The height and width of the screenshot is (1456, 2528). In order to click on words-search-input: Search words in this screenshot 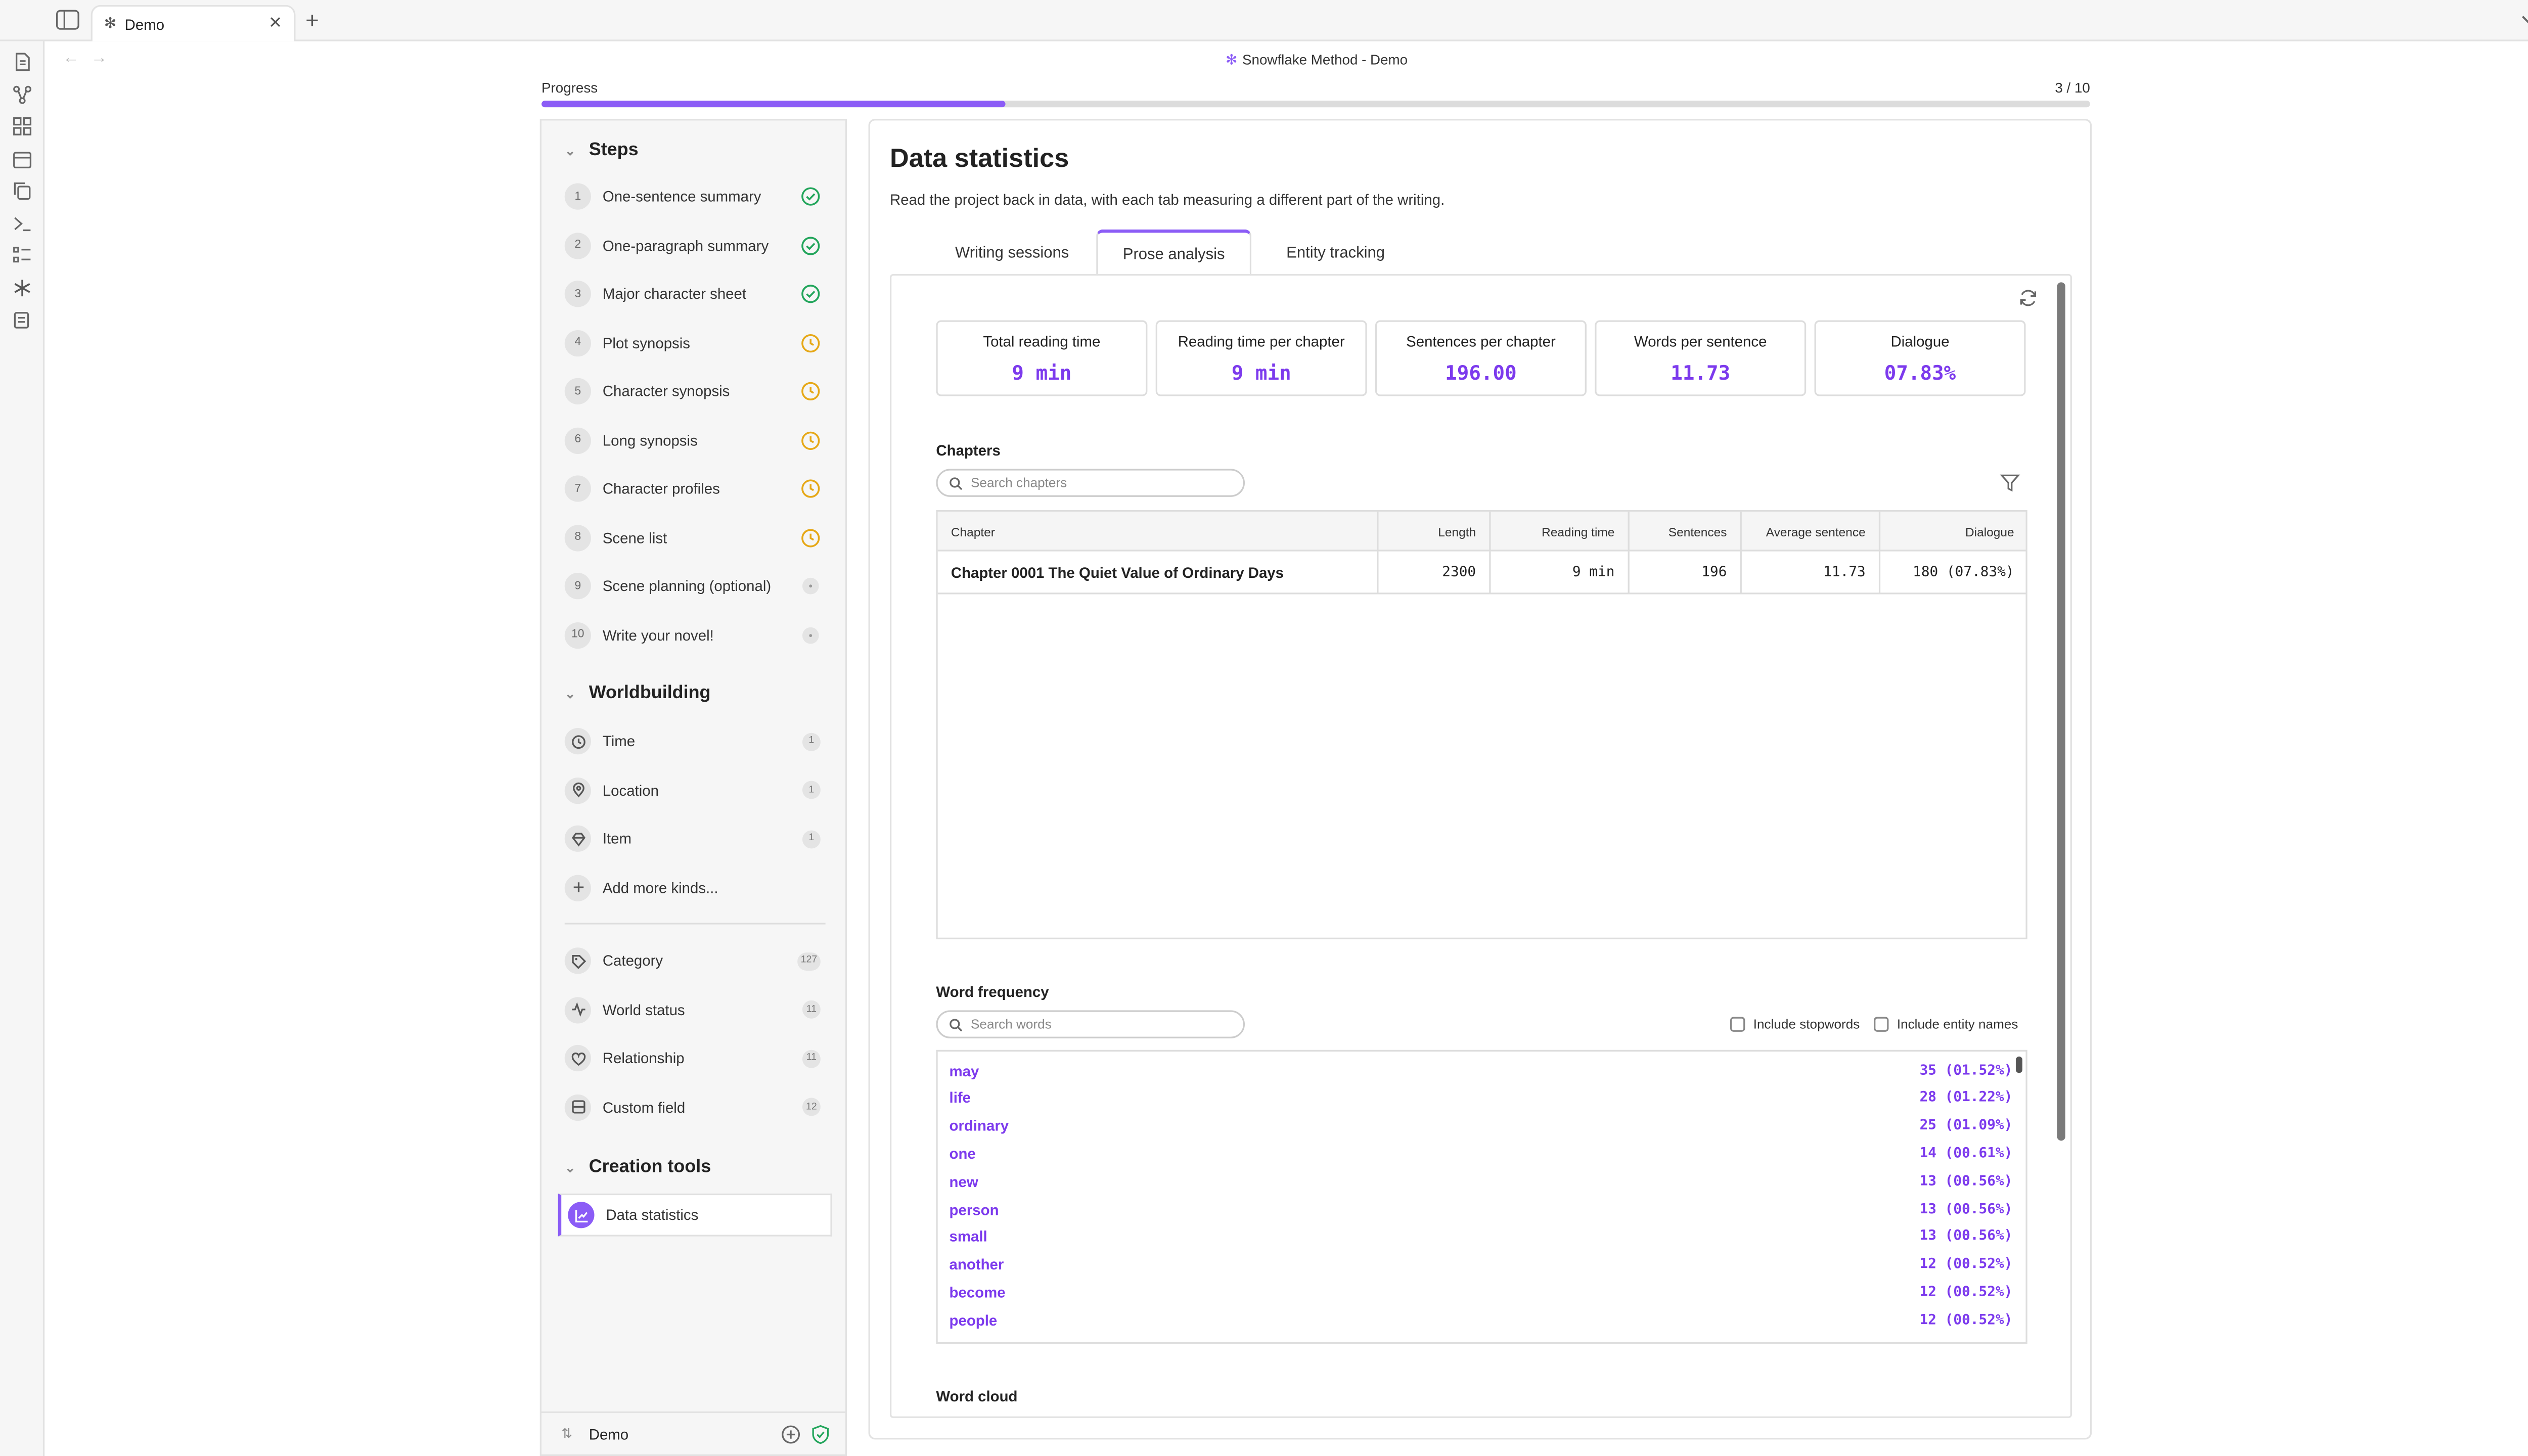, I will do `click(1091, 1024)`.